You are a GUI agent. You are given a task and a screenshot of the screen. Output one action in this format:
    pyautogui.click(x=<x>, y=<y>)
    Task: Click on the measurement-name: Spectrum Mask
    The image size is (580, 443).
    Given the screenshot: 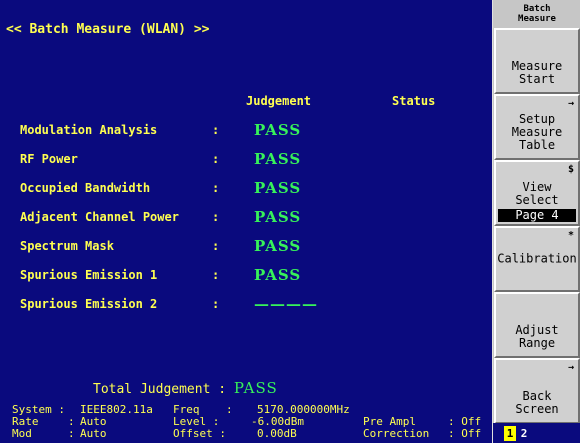 What is the action you would take?
    pyautogui.click(x=67, y=246)
    